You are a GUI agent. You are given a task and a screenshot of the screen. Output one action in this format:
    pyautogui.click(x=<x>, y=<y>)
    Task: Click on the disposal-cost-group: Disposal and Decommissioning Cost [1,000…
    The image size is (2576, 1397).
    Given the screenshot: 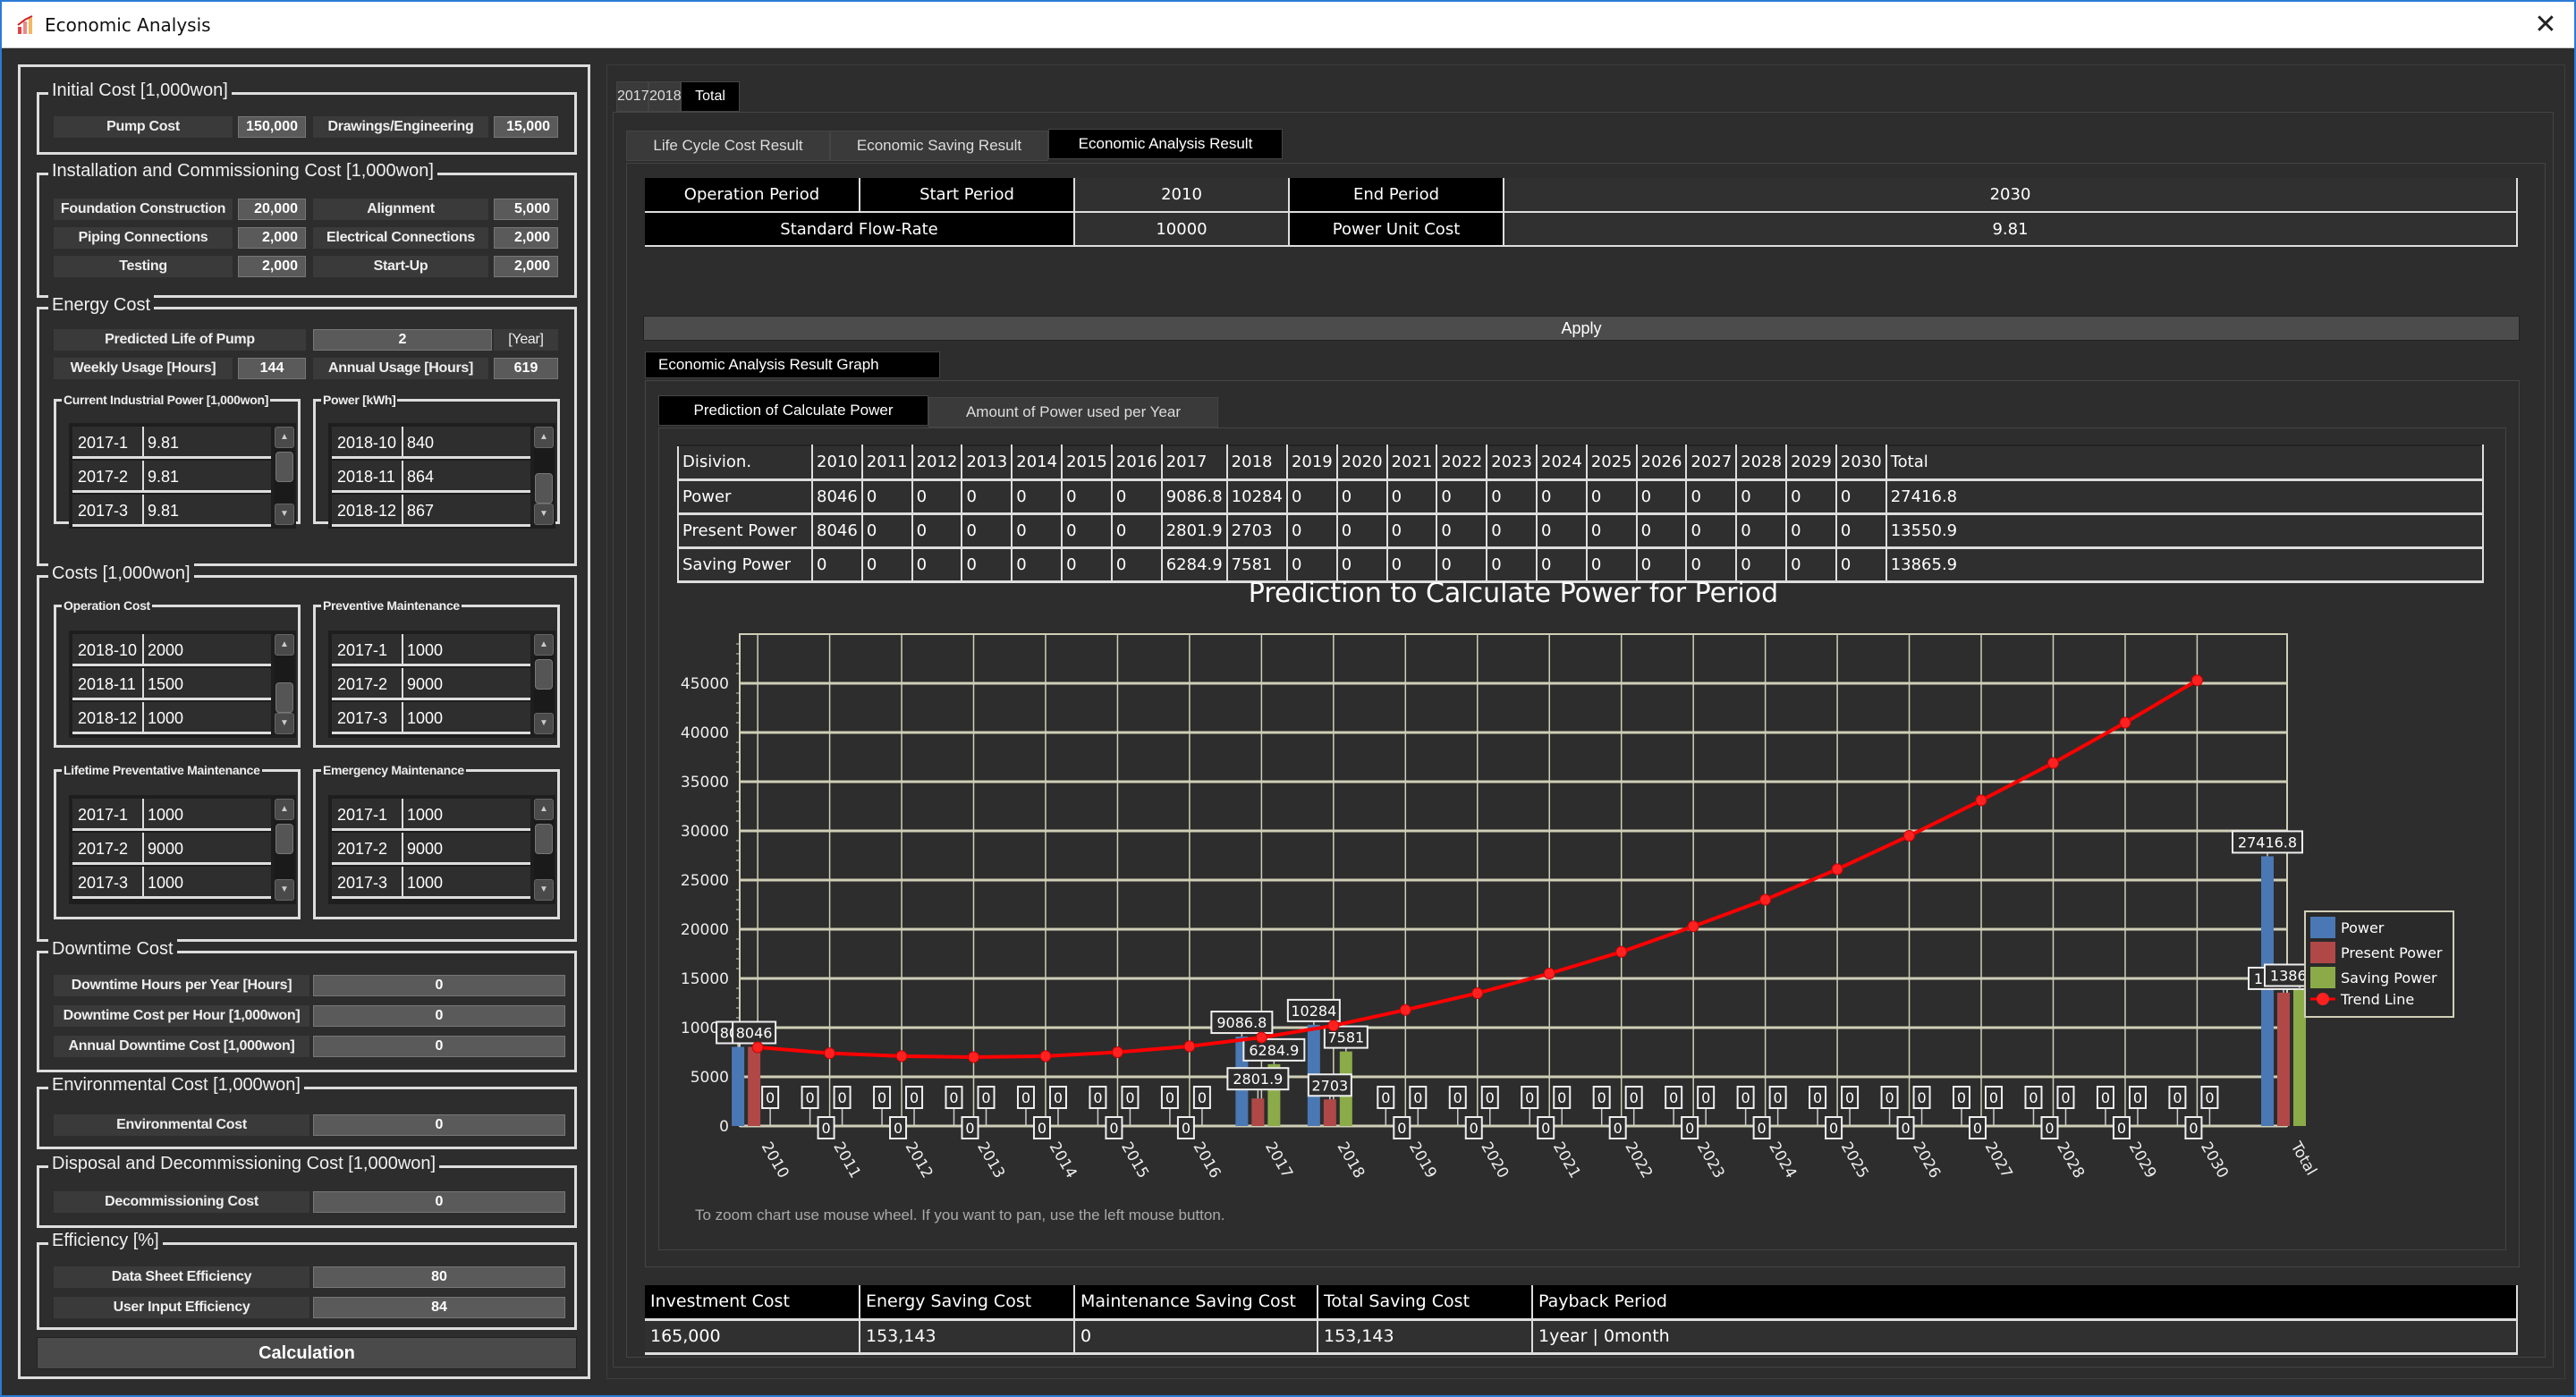 What is the action you would take?
    pyautogui.click(x=307, y=1191)
    